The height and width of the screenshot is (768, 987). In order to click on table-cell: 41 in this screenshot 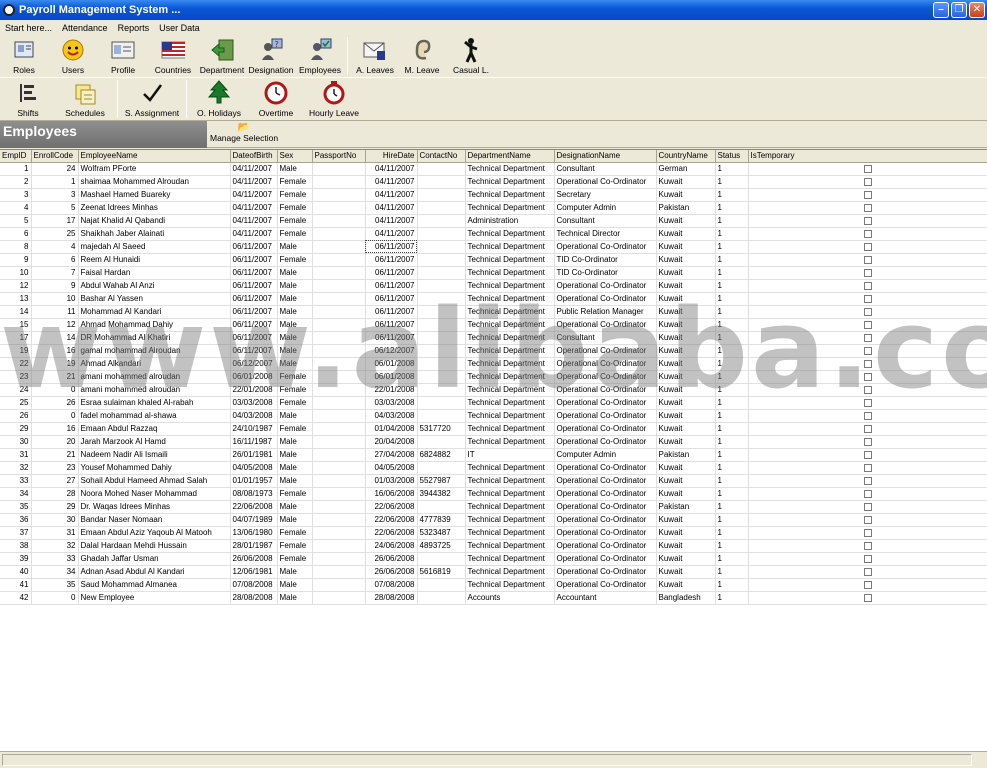, I will do `click(16, 585)`.